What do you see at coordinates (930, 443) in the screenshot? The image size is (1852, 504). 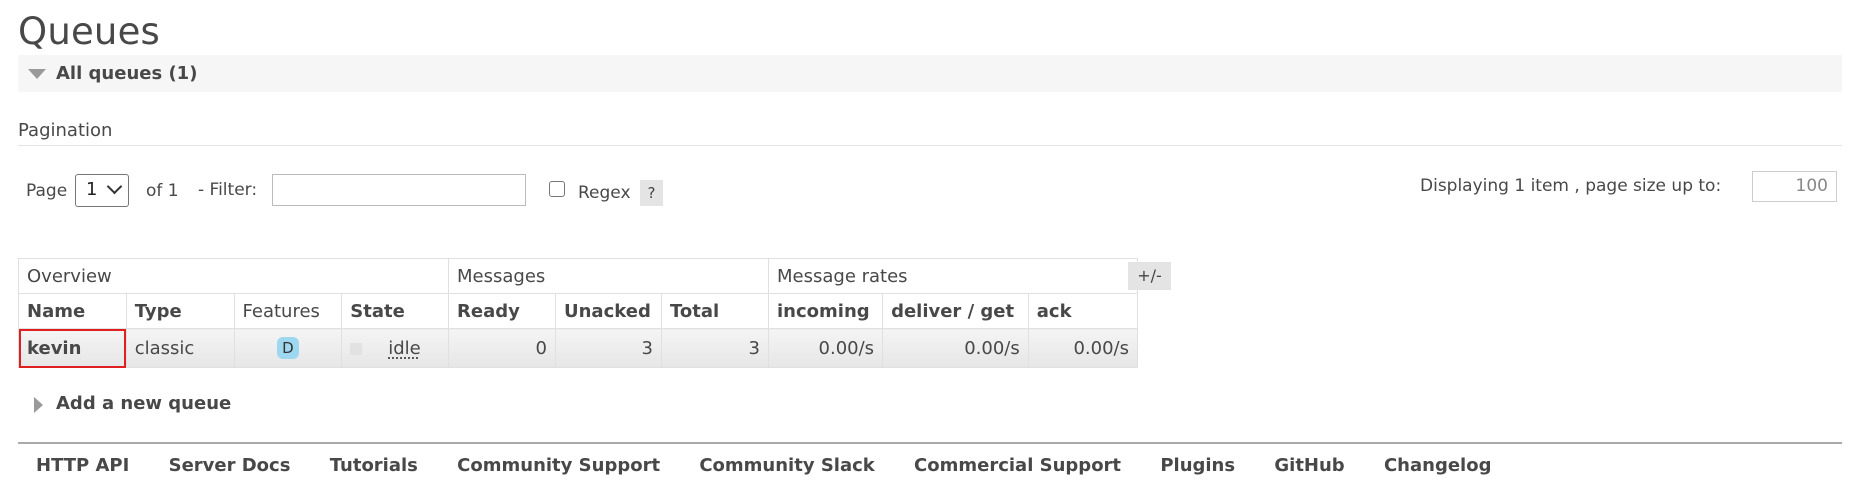 I see `footer-divider` at bounding box center [930, 443].